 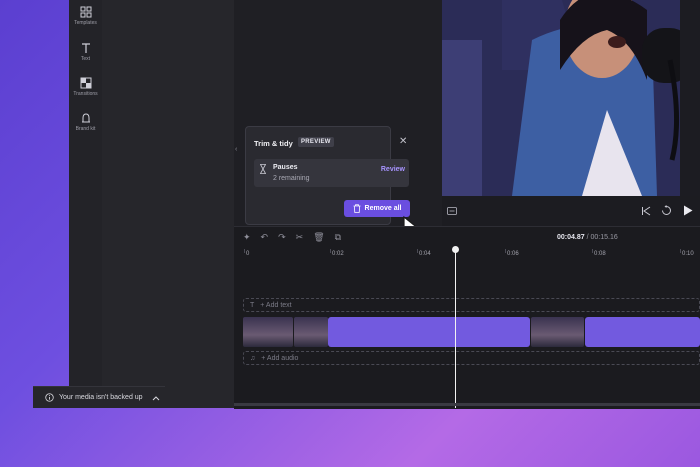 I want to click on text-track: T + Add text, so click(x=471, y=305).